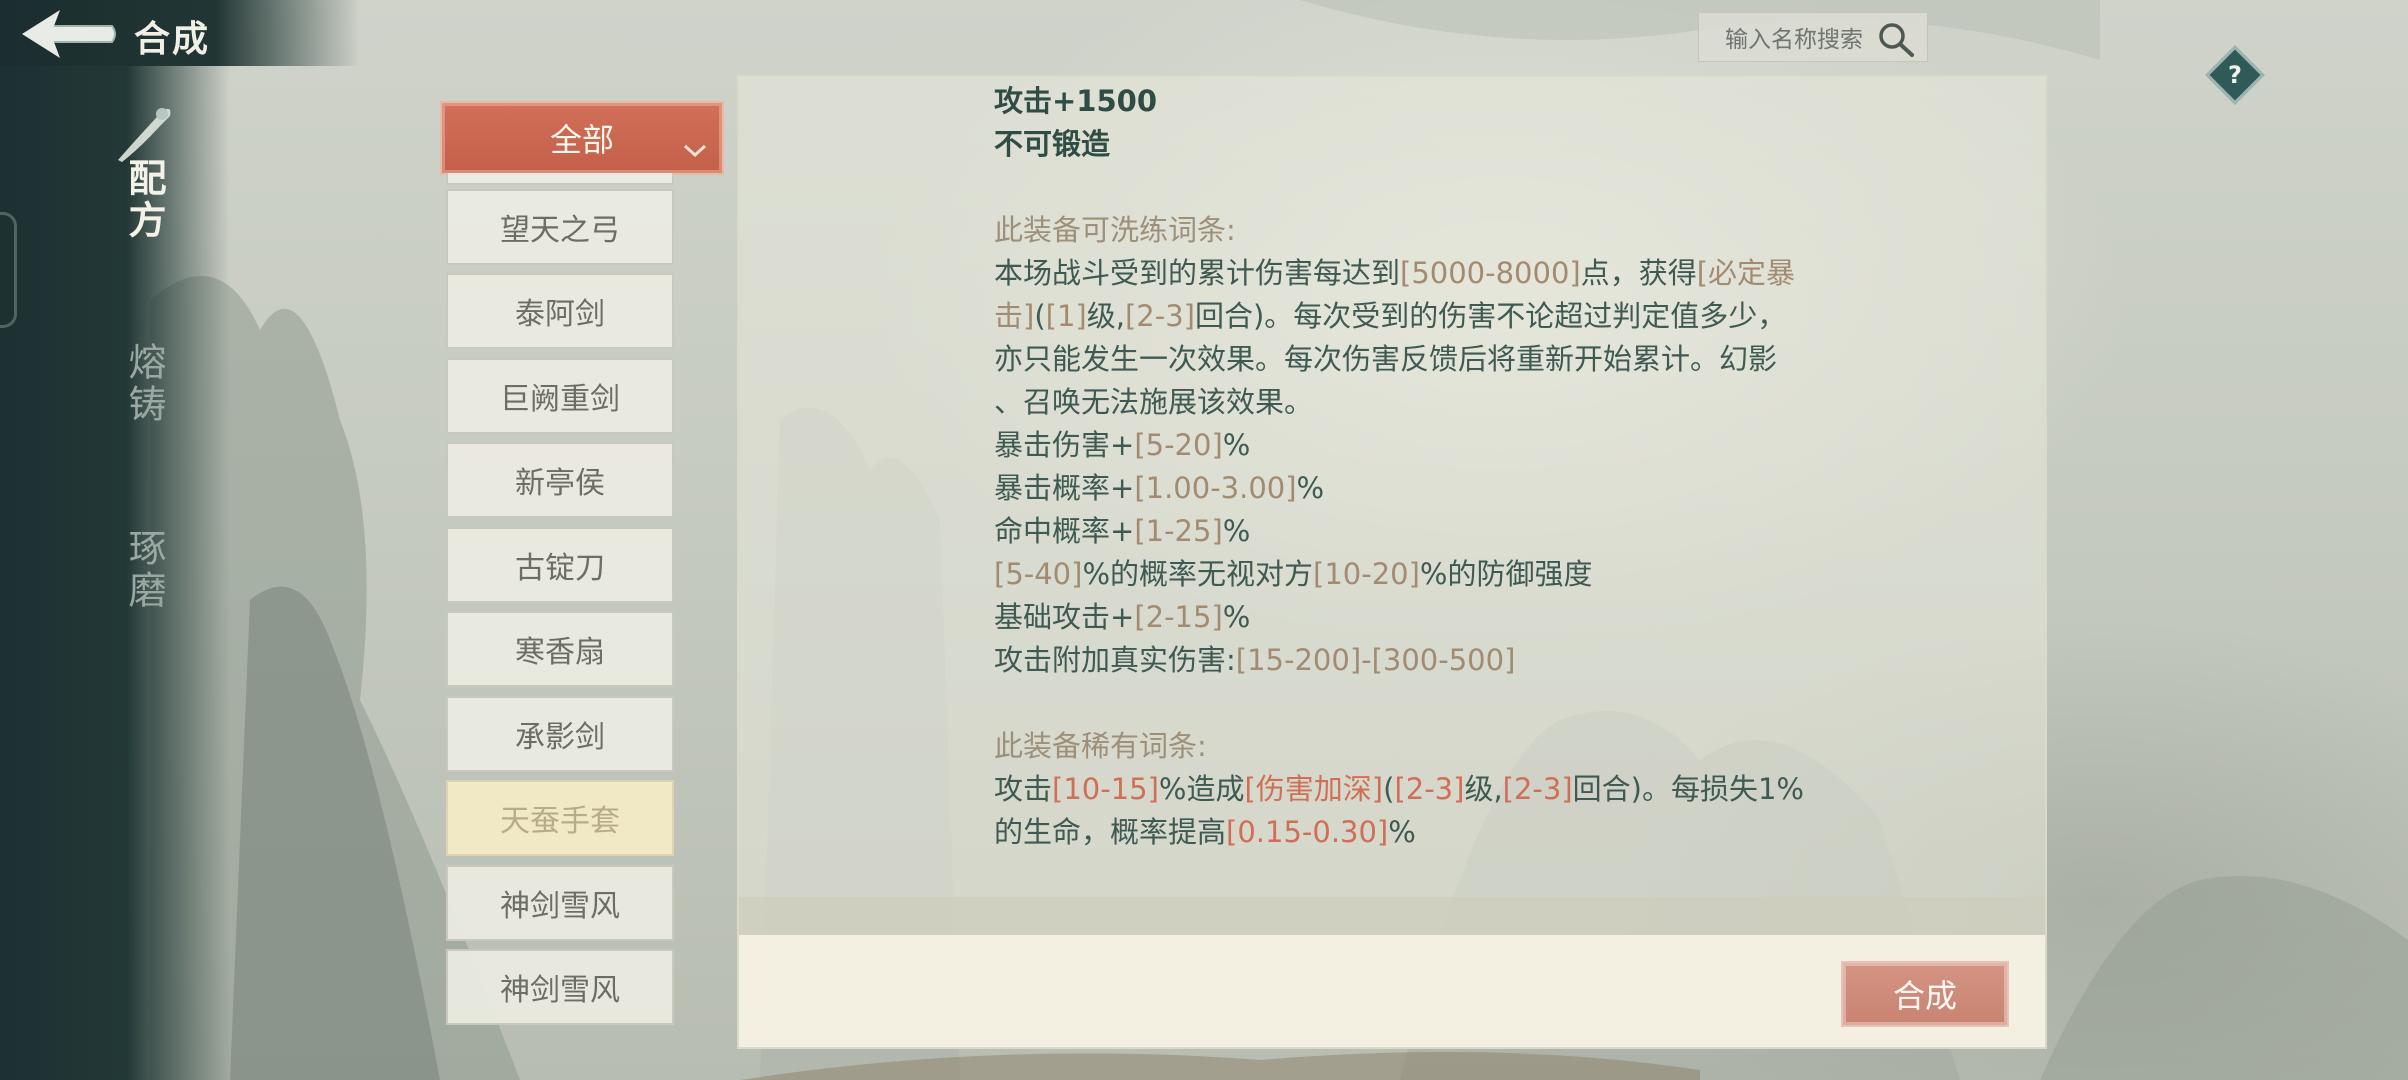 The width and height of the screenshot is (2408, 1080). What do you see at coordinates (1178, 617) in the screenshot?
I see `refine-affix-value: [2-15]` at bounding box center [1178, 617].